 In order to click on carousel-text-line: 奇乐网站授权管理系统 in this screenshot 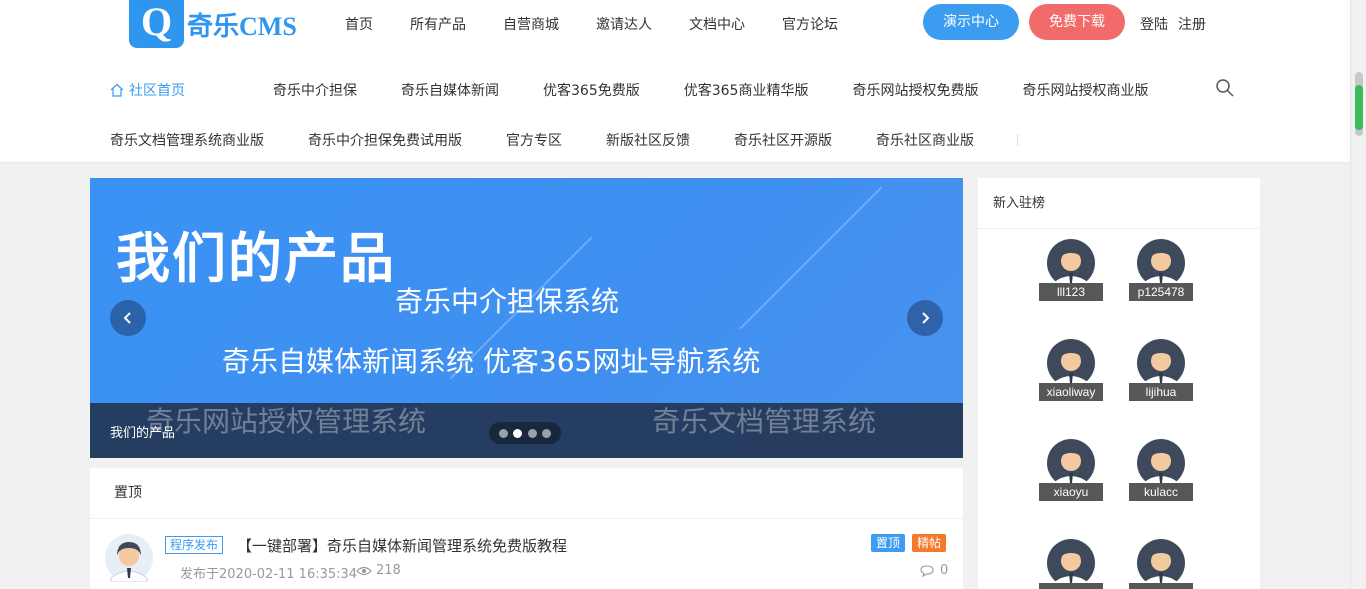, I will do `click(286, 421)`.